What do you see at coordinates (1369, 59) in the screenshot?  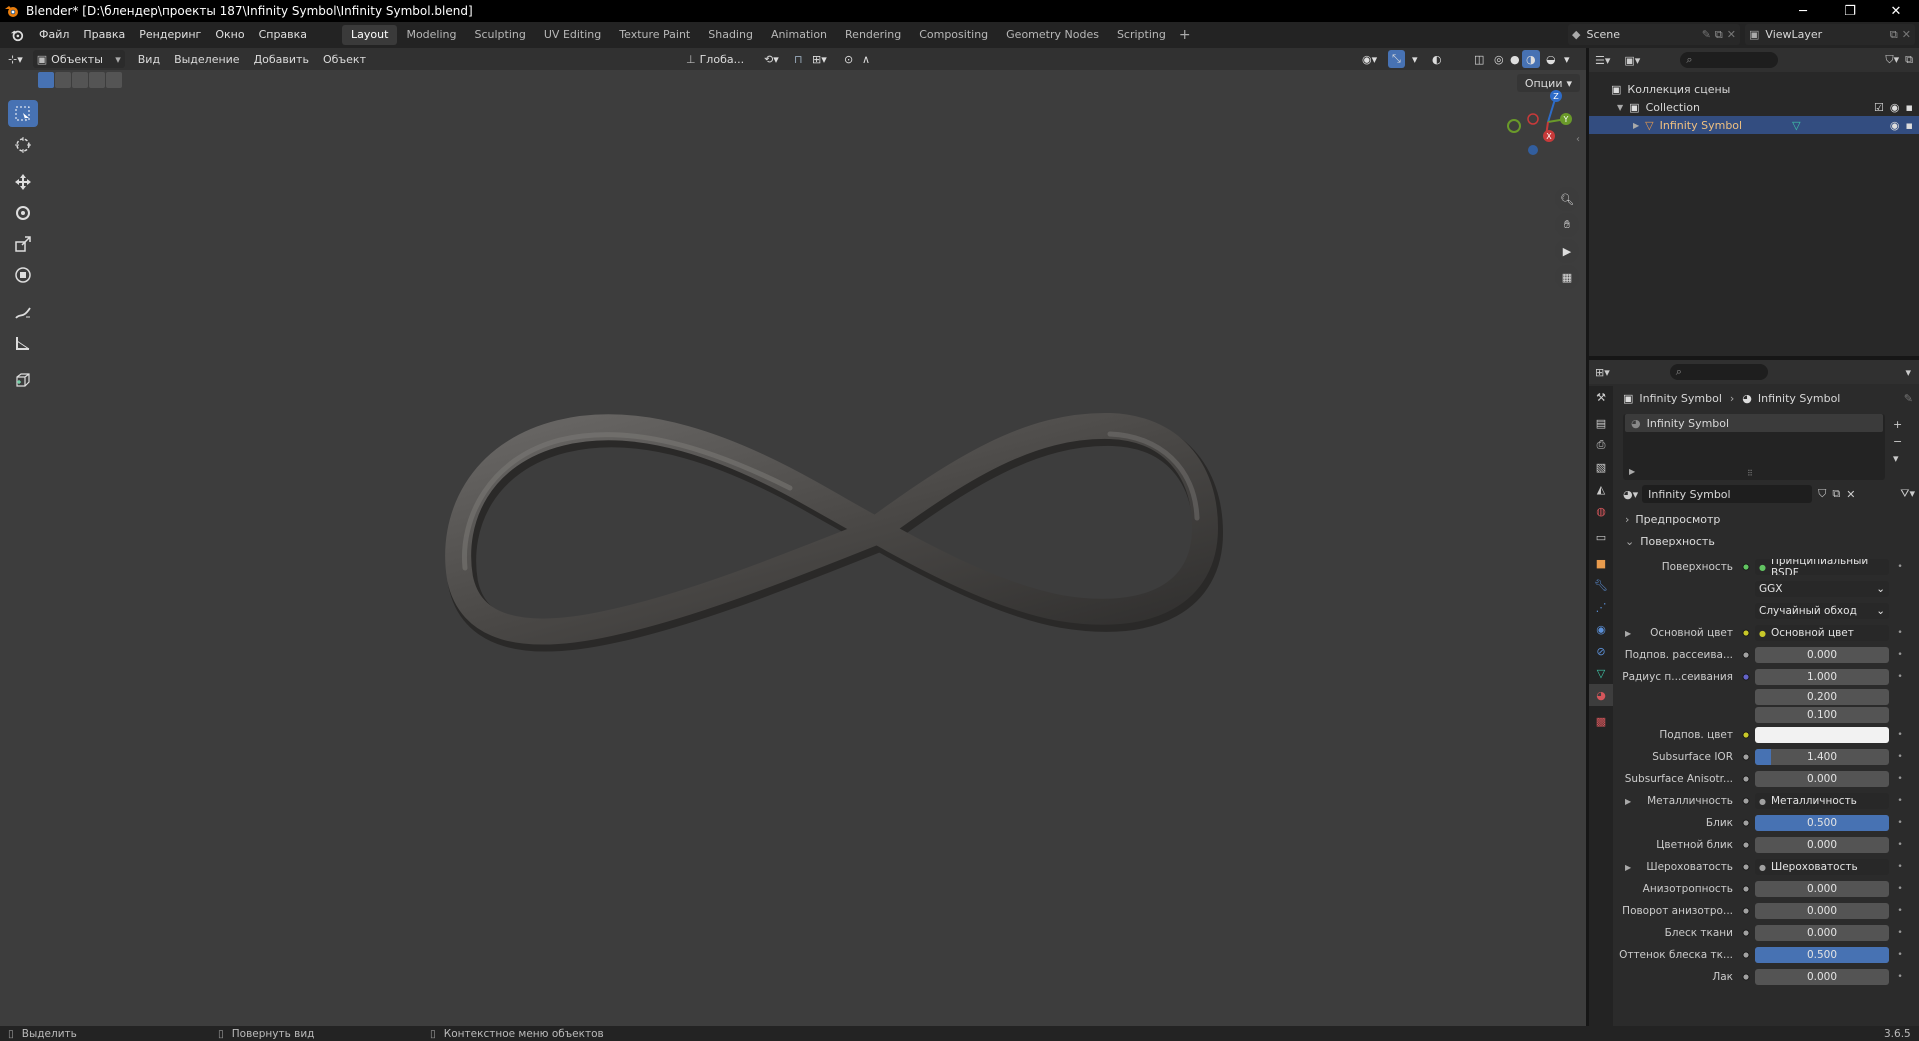 I see `visibility-dropdown: ◉▾` at bounding box center [1369, 59].